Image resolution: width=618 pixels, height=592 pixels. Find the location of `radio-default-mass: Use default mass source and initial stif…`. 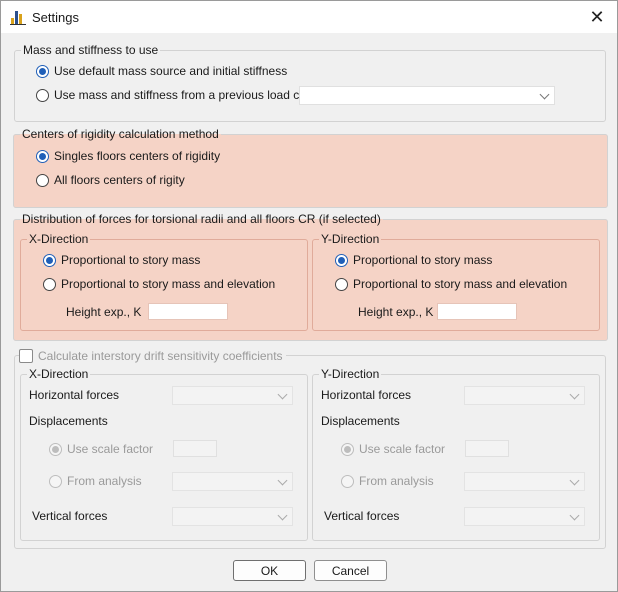

radio-default-mass: Use default mass source and initial stif… is located at coordinates (161, 71).